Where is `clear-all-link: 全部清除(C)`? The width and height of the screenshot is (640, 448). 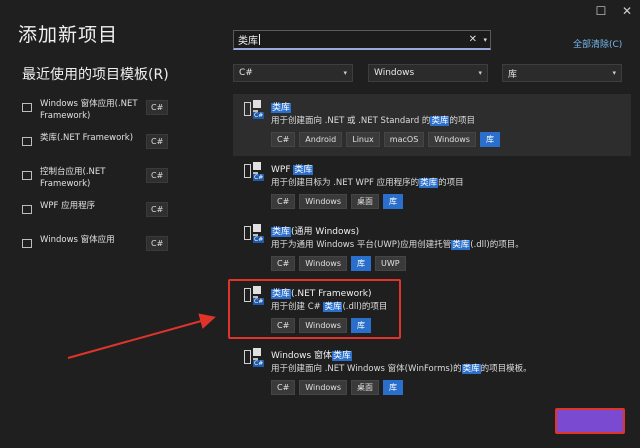
clear-all-link: 全部清除(C) is located at coordinates (597, 43).